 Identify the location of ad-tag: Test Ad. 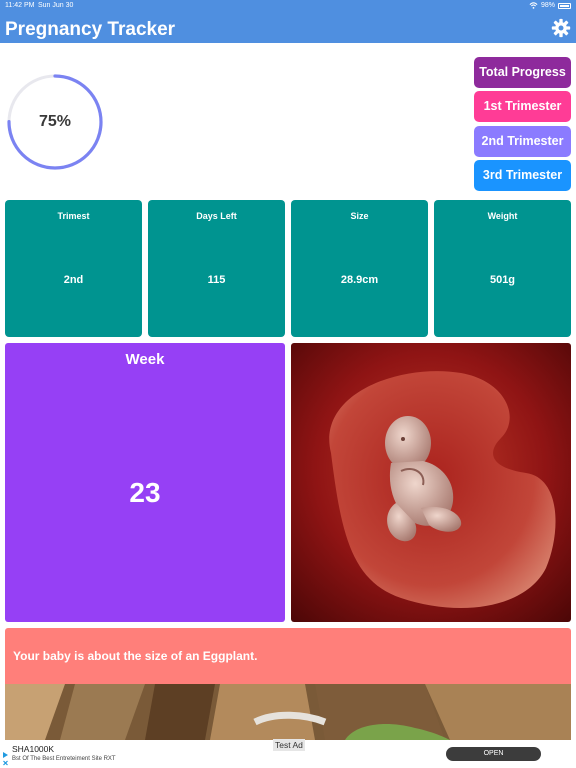
(289, 745).